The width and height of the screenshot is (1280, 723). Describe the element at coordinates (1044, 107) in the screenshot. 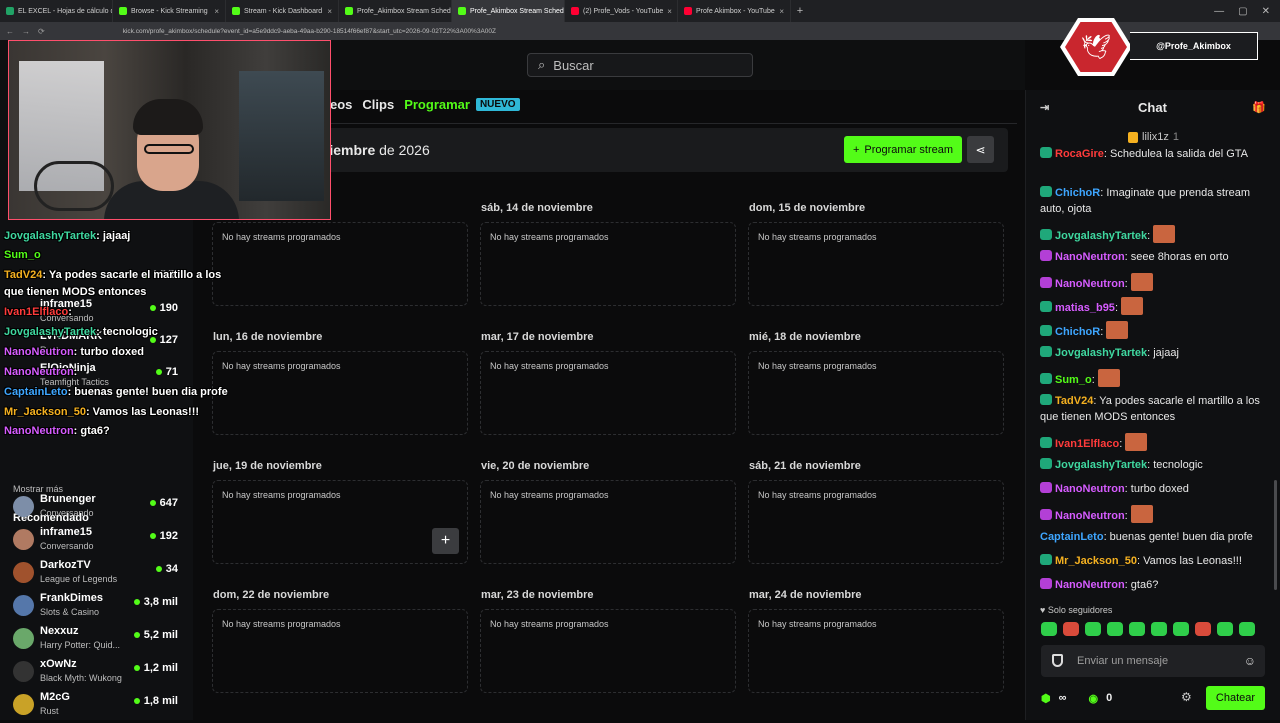

I see `collapse-chat-icon: ⇥` at that location.